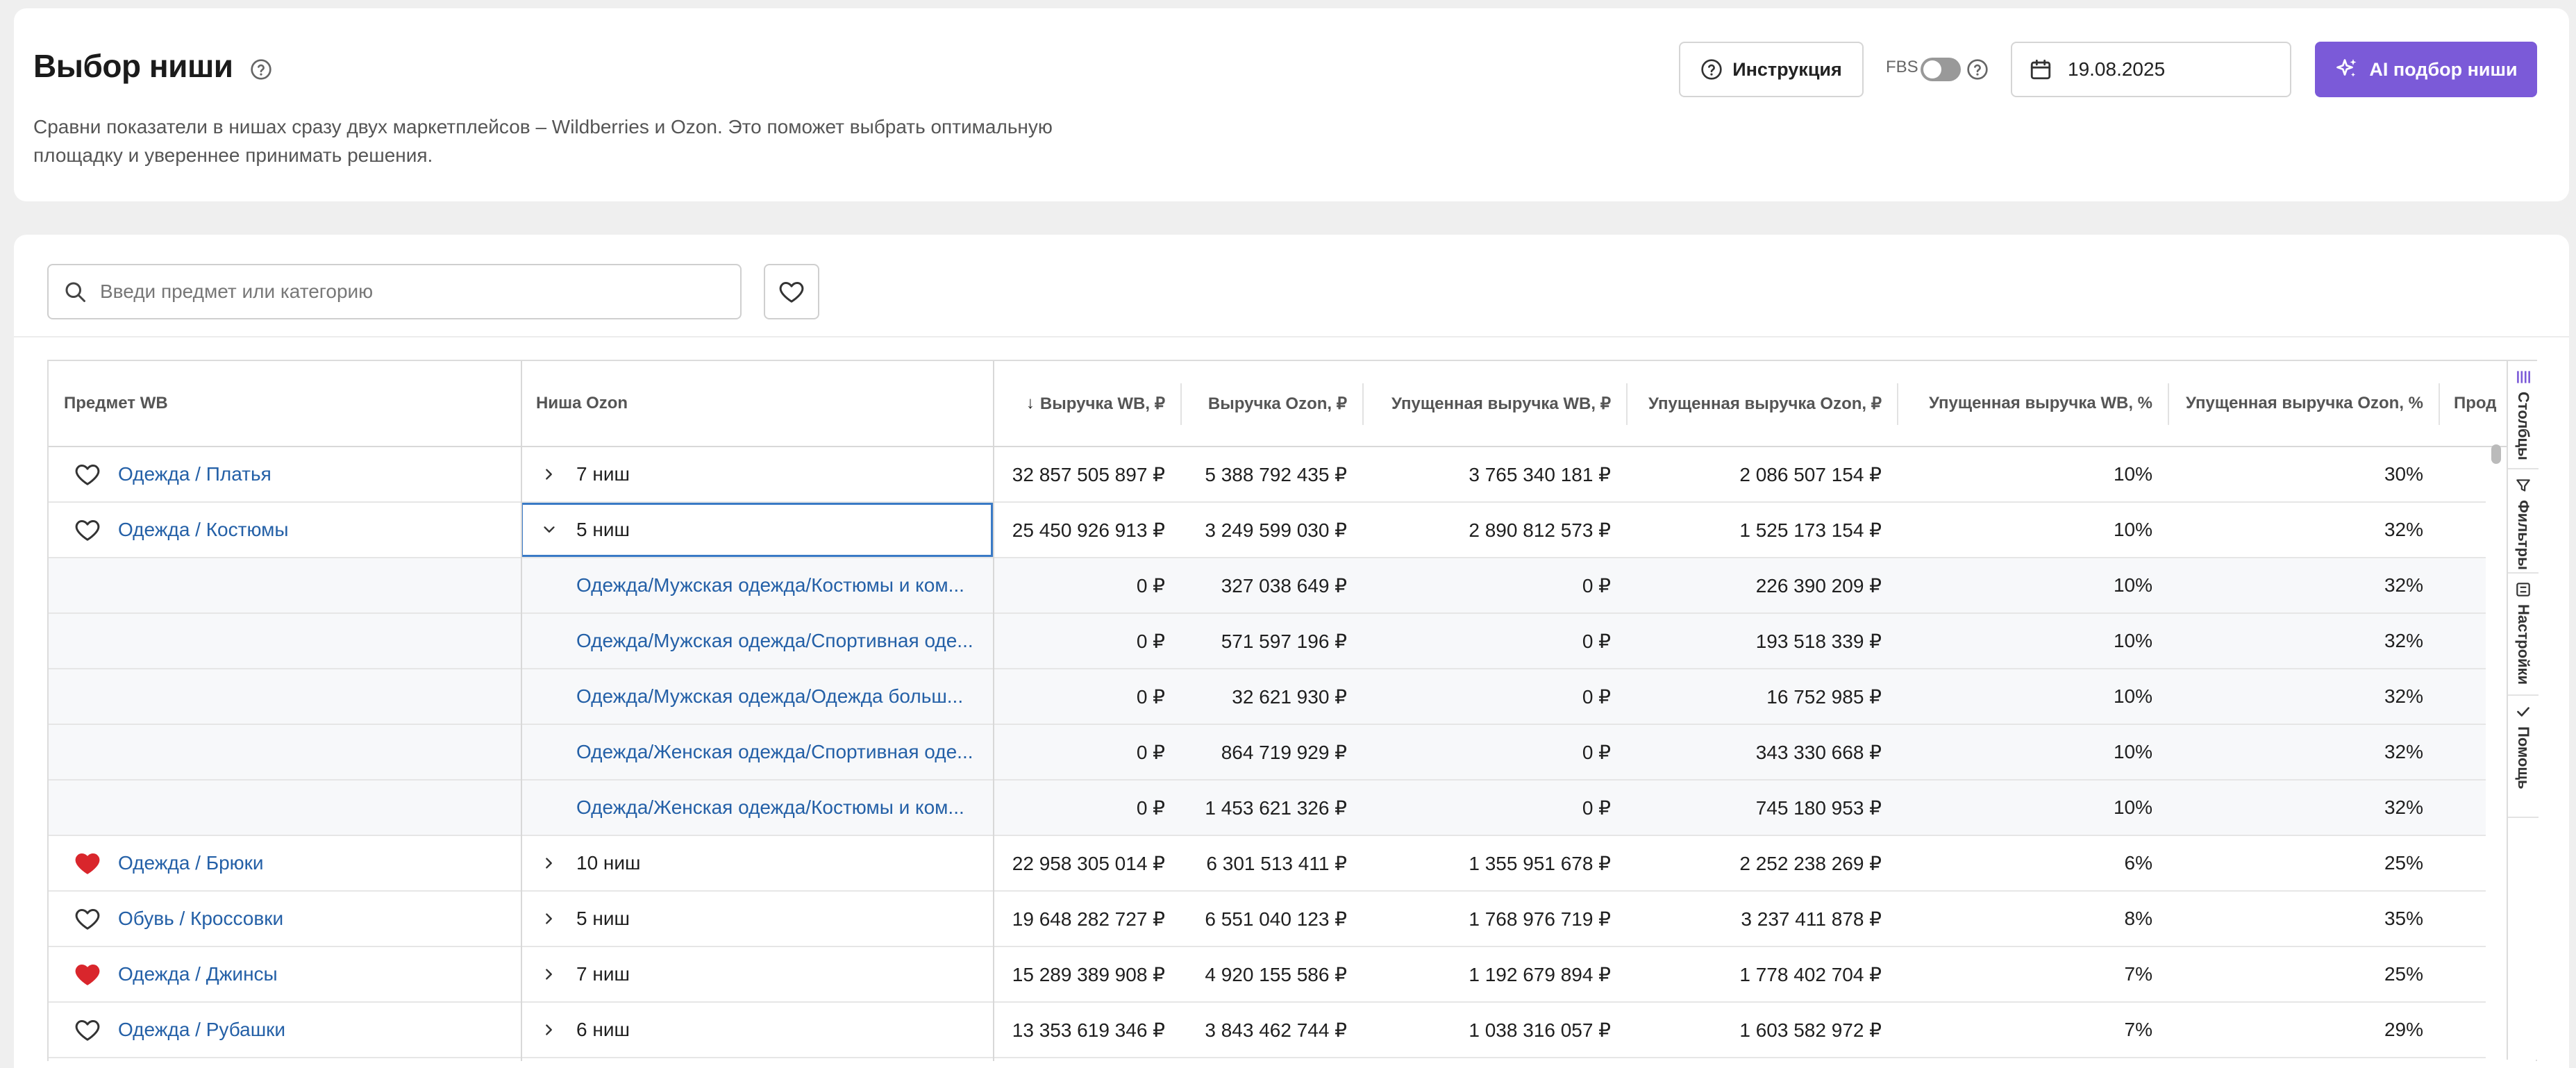 This screenshot has height=1068, width=2576. I want to click on value-lost-wb: 1 355 951 678 ₽, so click(1540, 863).